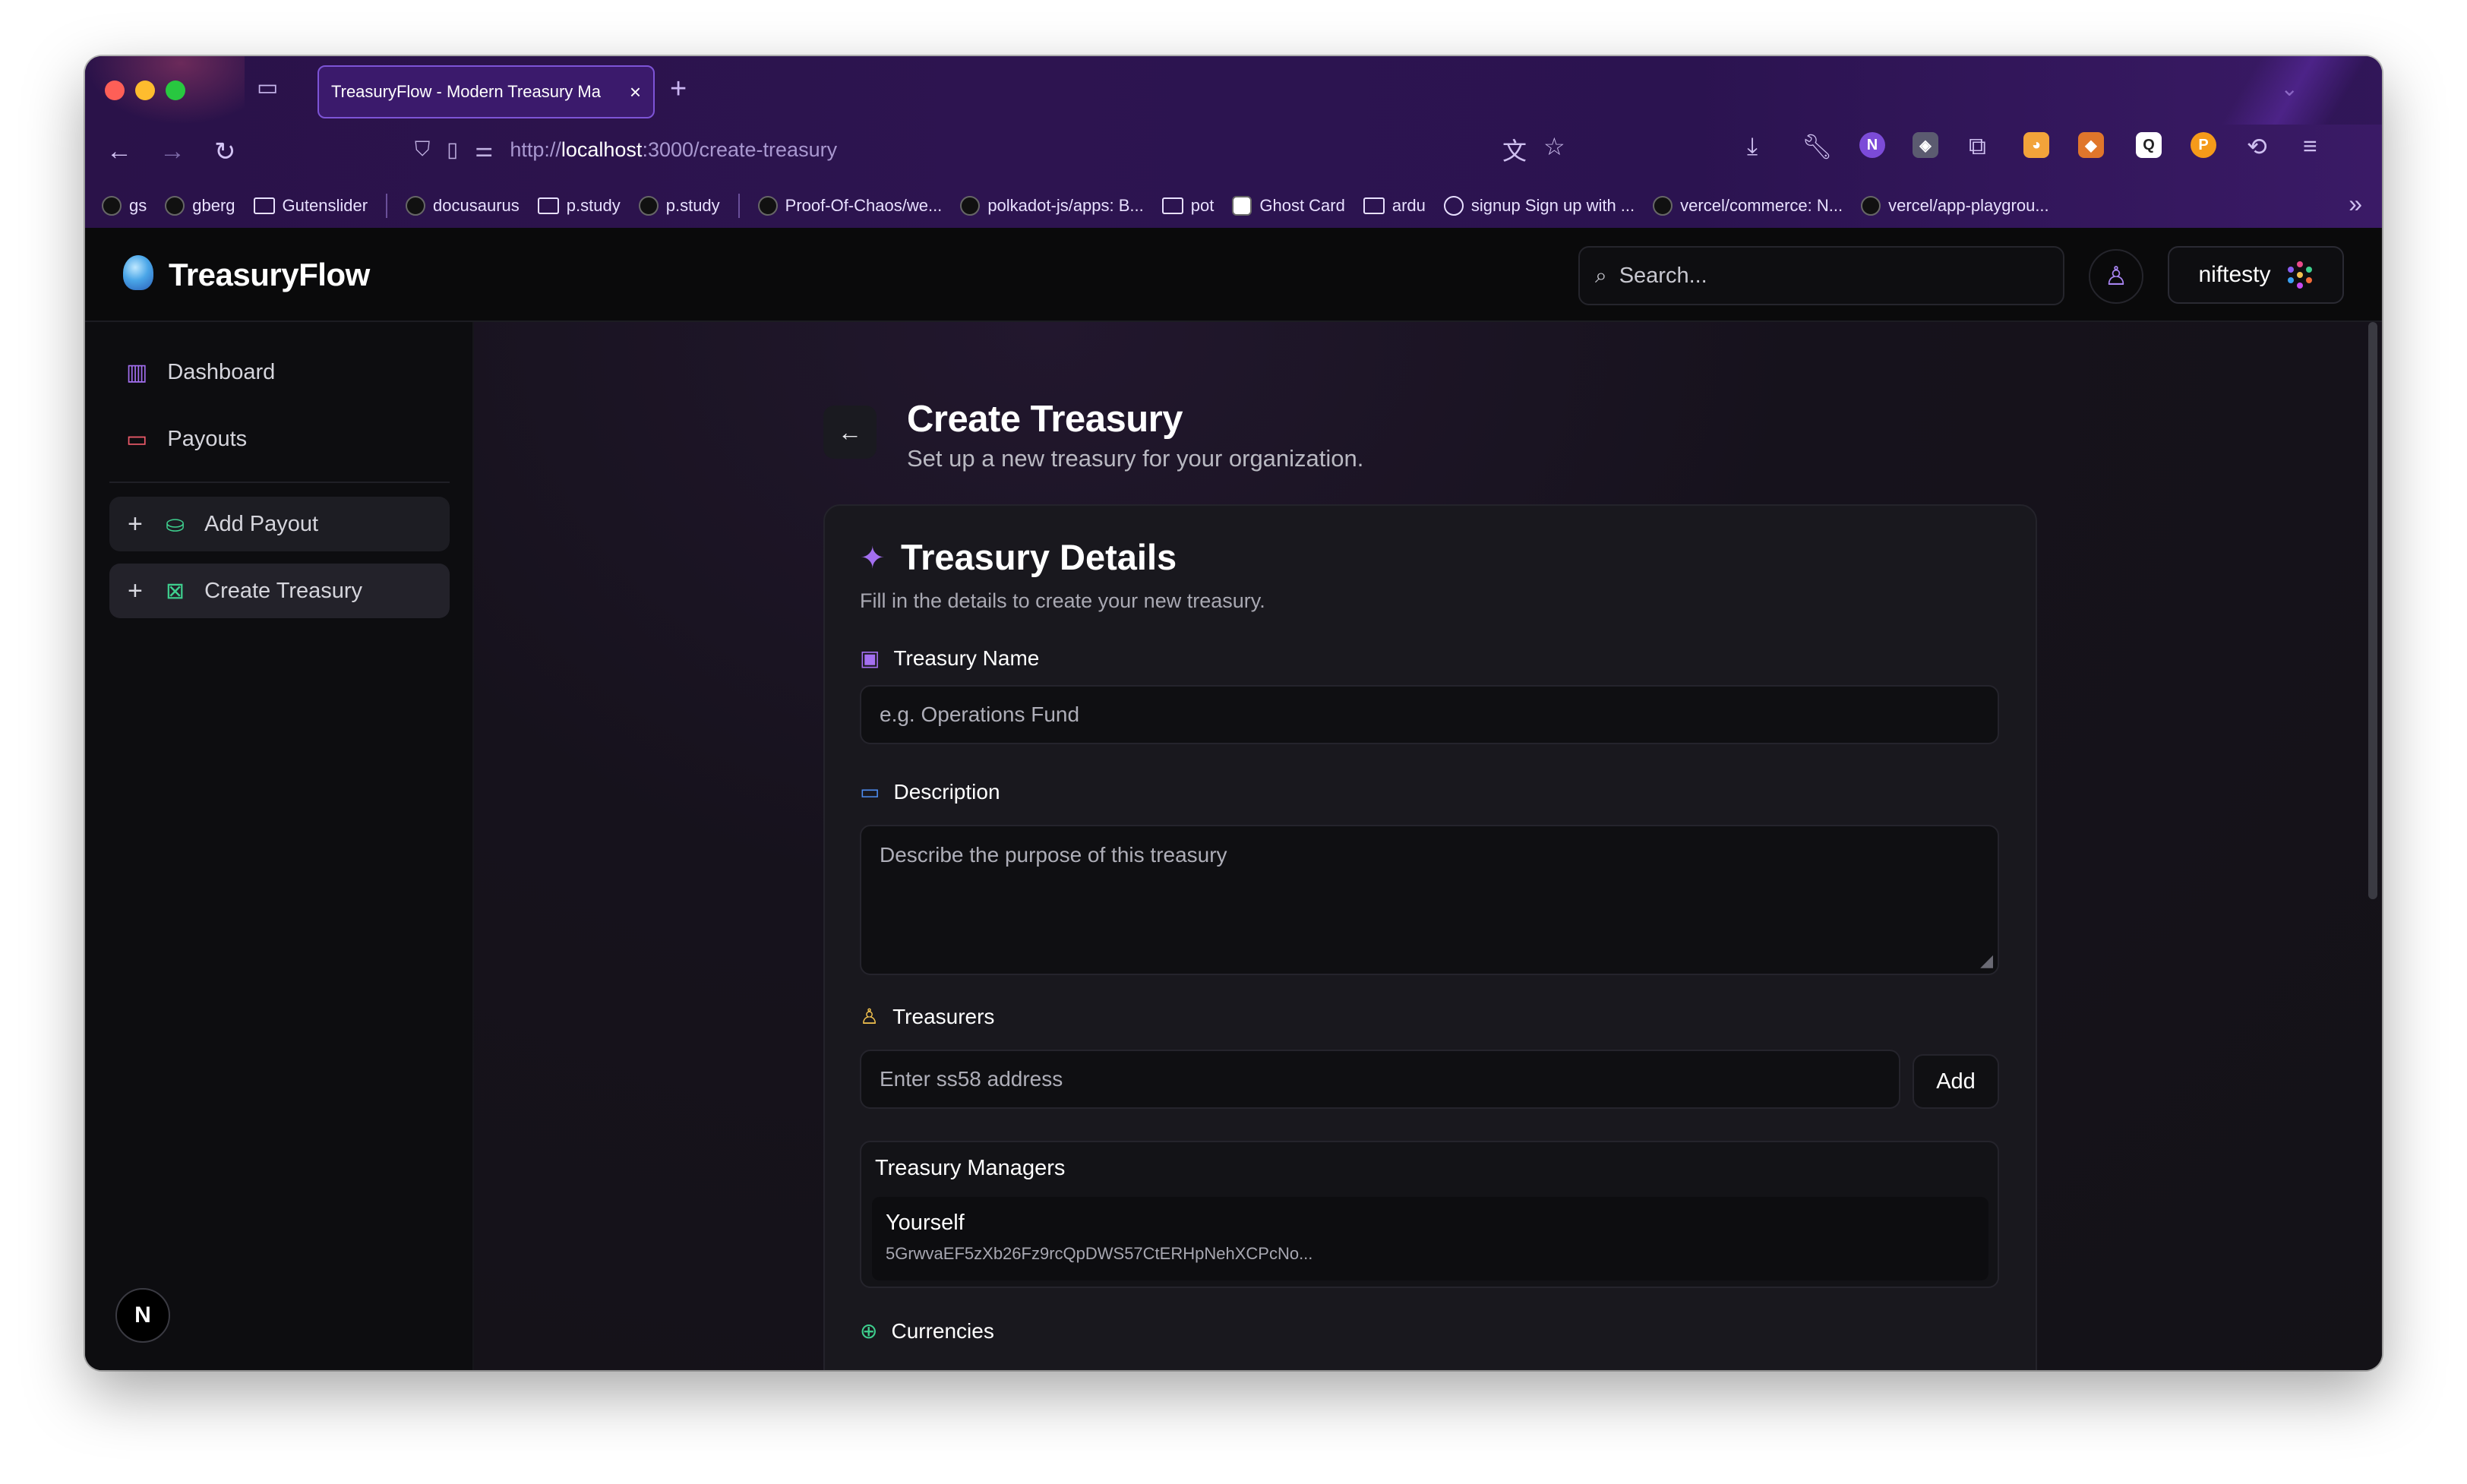 The image size is (2467, 1484). Describe the element at coordinates (422, 149) in the screenshot. I see `shield-icon: ⛉` at that location.